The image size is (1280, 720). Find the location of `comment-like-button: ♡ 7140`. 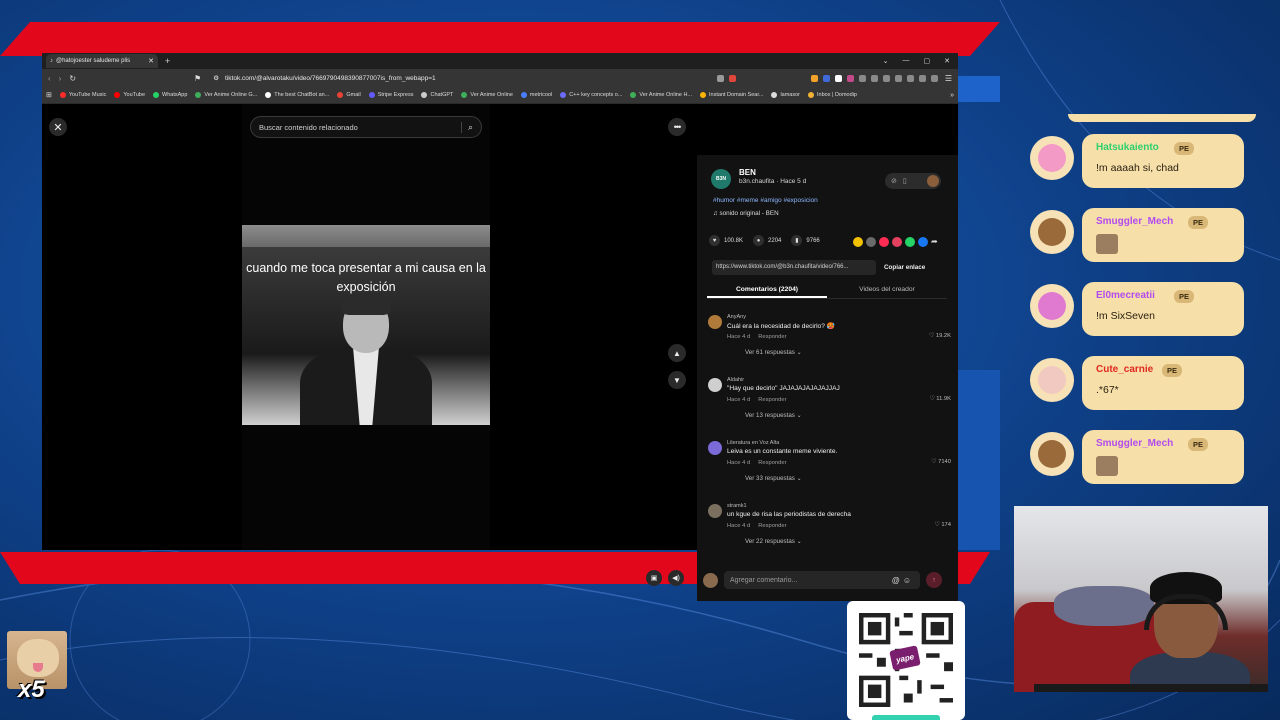

comment-like-button: ♡ 7140 is located at coordinates (941, 462).